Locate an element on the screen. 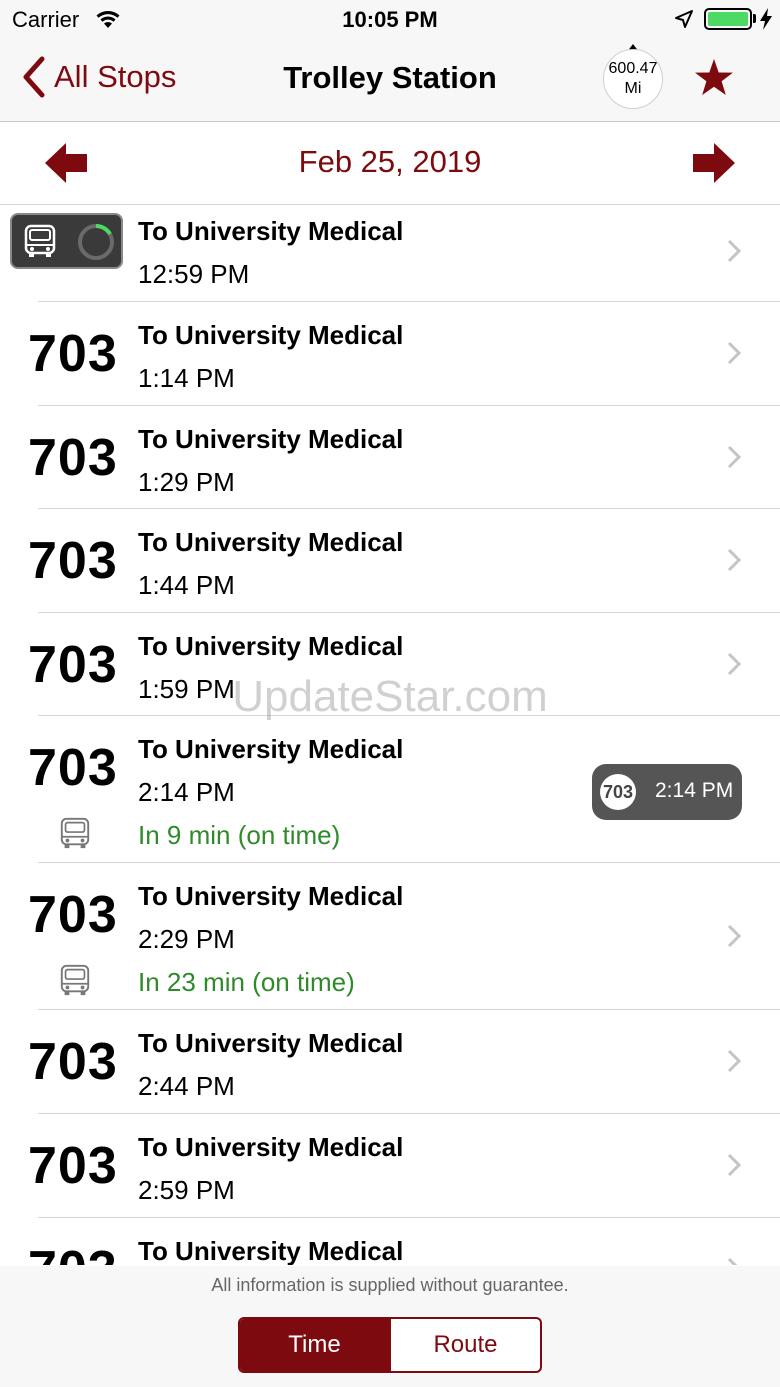 This screenshot has width=780, height=1387. departure-row: 703 To University Medical 1:44 PM is located at coordinates (390, 561).